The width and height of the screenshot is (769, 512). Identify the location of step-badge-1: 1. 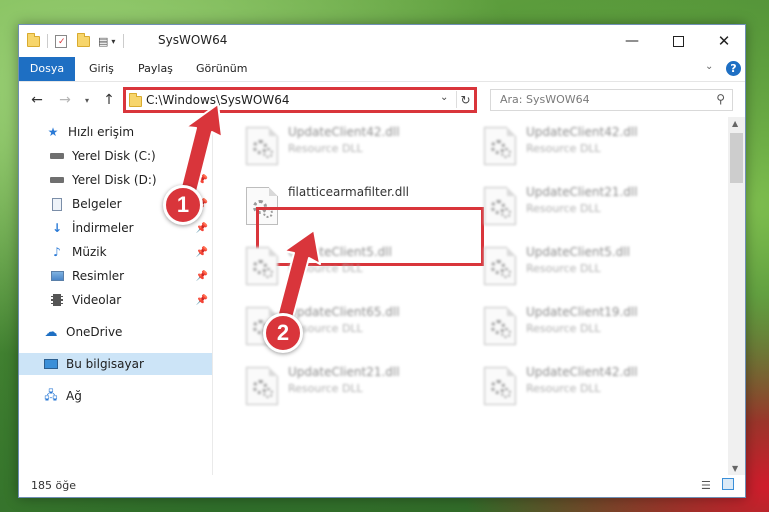
(183, 205).